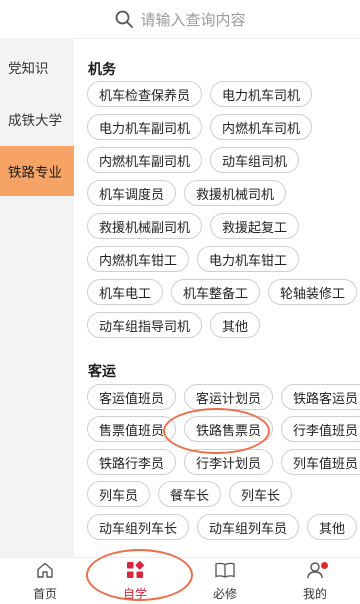  What do you see at coordinates (320, 429) in the screenshot?
I see `job-tag: 行李值班员` at bounding box center [320, 429].